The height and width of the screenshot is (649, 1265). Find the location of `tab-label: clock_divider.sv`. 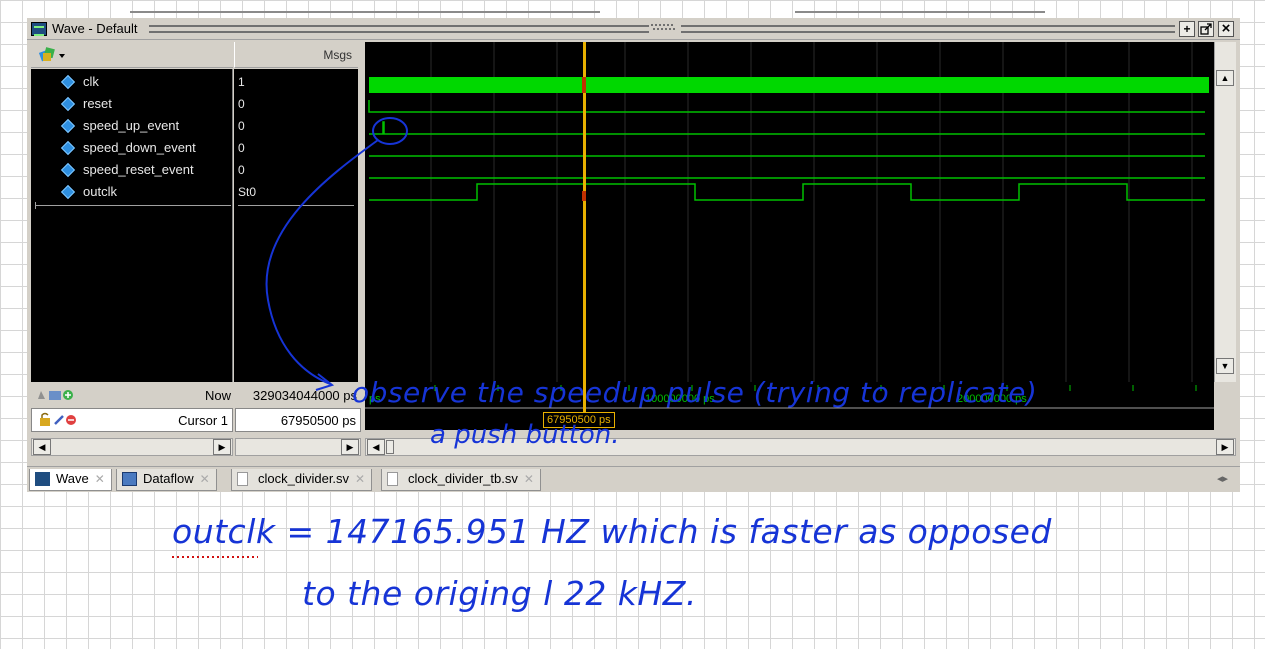

tab-label: clock_divider.sv is located at coordinates (304, 478).